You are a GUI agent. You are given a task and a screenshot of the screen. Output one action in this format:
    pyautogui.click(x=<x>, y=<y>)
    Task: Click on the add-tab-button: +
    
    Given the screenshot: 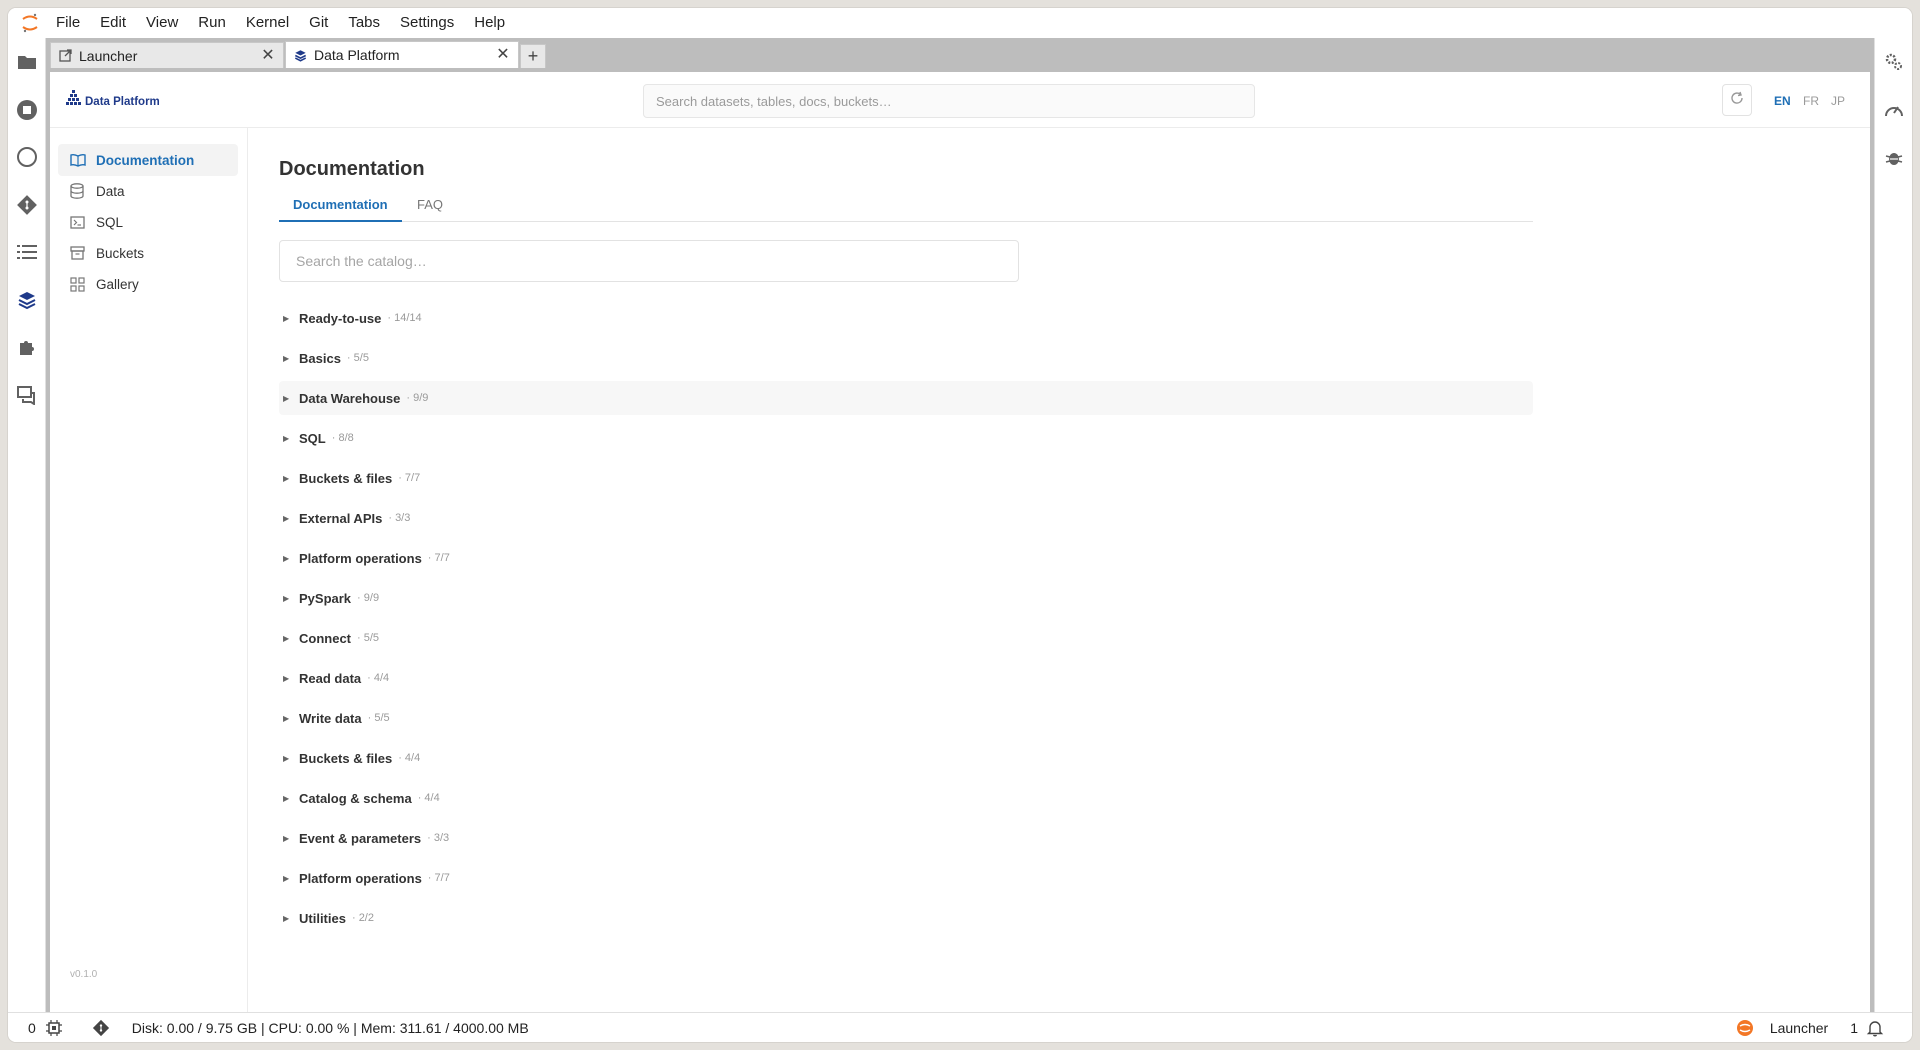 What is the action you would take?
    pyautogui.click(x=533, y=56)
    